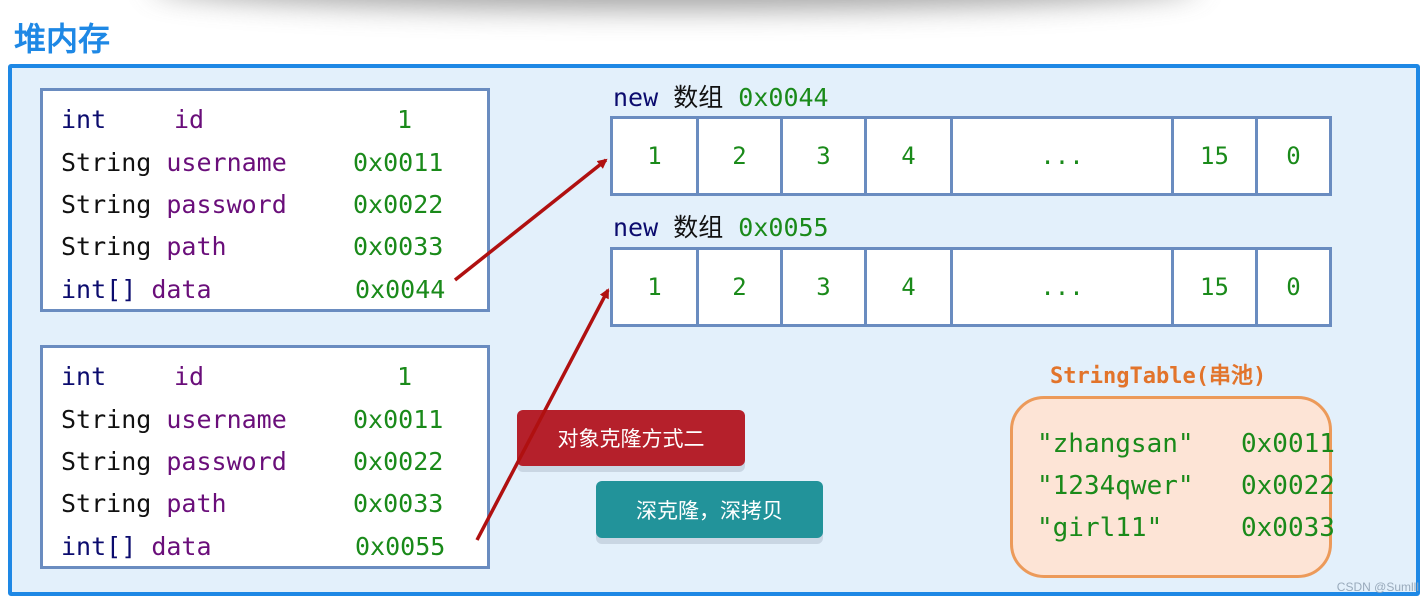 The image size is (1427, 600). What do you see at coordinates (1186, 444) in the screenshot?
I see `string-pool-entry: "zhangsan" 0x0011` at bounding box center [1186, 444].